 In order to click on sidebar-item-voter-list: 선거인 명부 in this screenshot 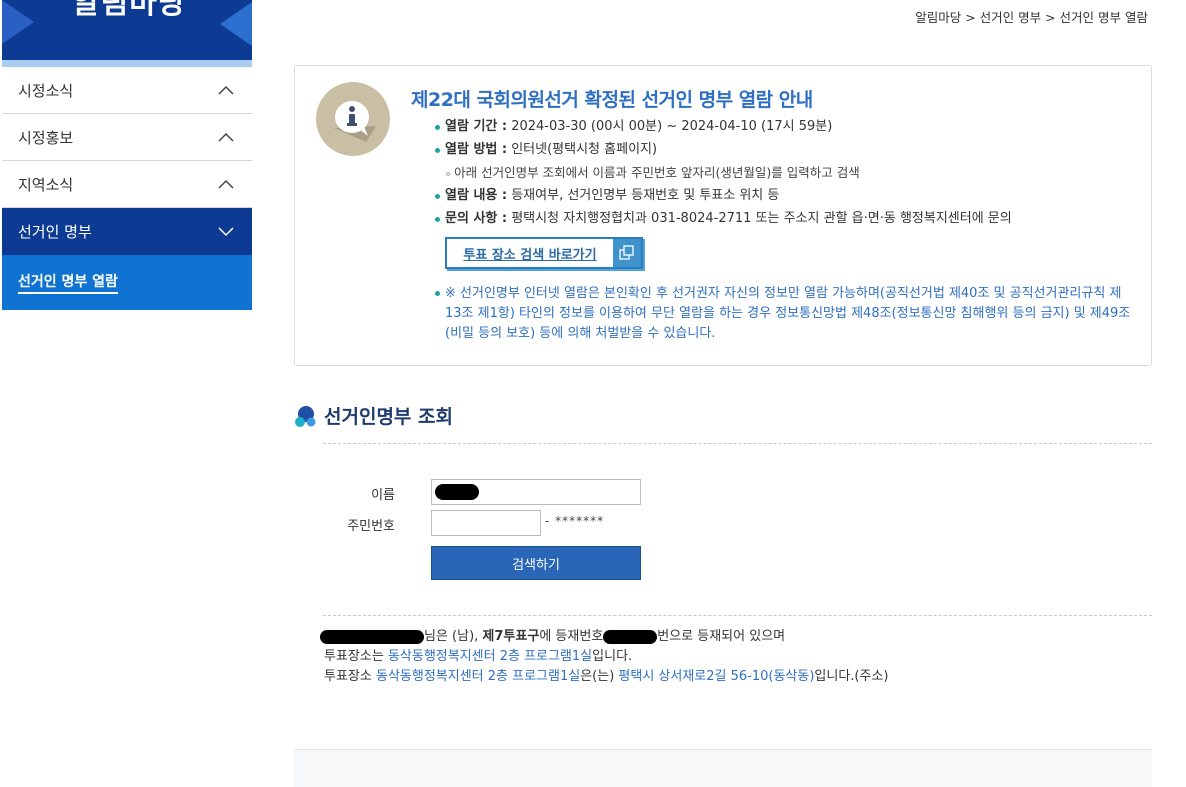, I will do `click(127, 231)`.